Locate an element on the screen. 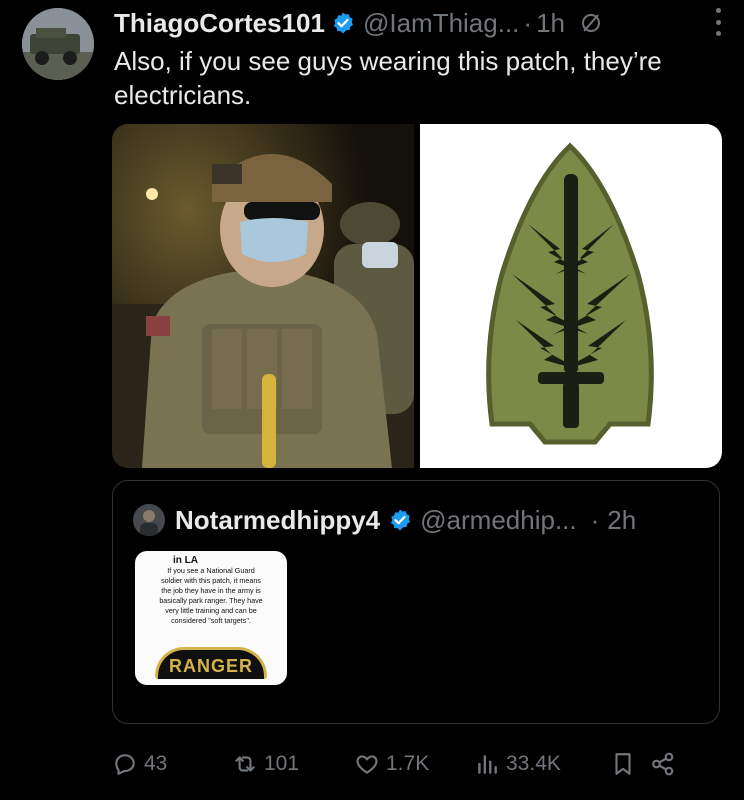 This screenshot has width=744, height=800. quoted-author-avatar is located at coordinates (149, 520).